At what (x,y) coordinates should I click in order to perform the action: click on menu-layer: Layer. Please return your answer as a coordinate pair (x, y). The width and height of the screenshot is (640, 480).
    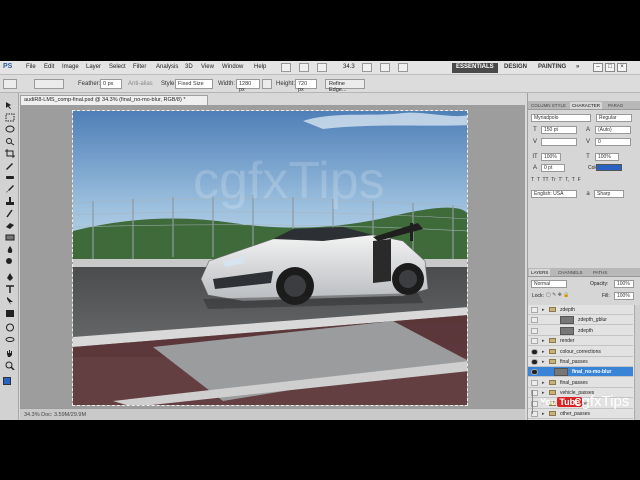
    Looking at the image, I should click on (93, 67).